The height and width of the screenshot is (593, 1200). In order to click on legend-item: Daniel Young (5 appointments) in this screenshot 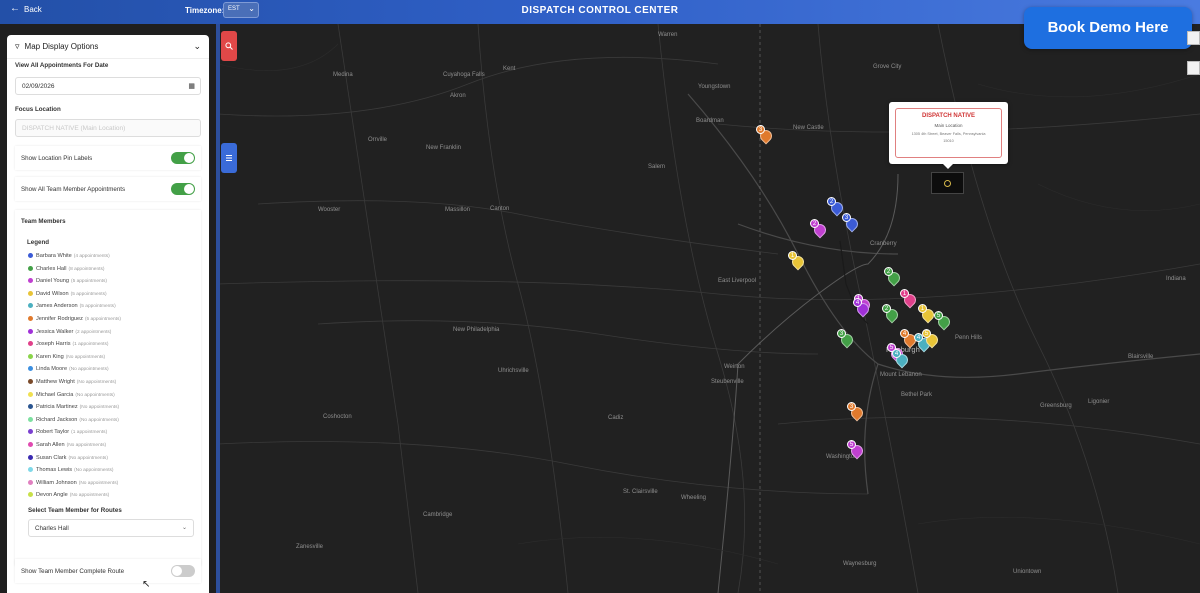, I will do `click(67, 281)`.